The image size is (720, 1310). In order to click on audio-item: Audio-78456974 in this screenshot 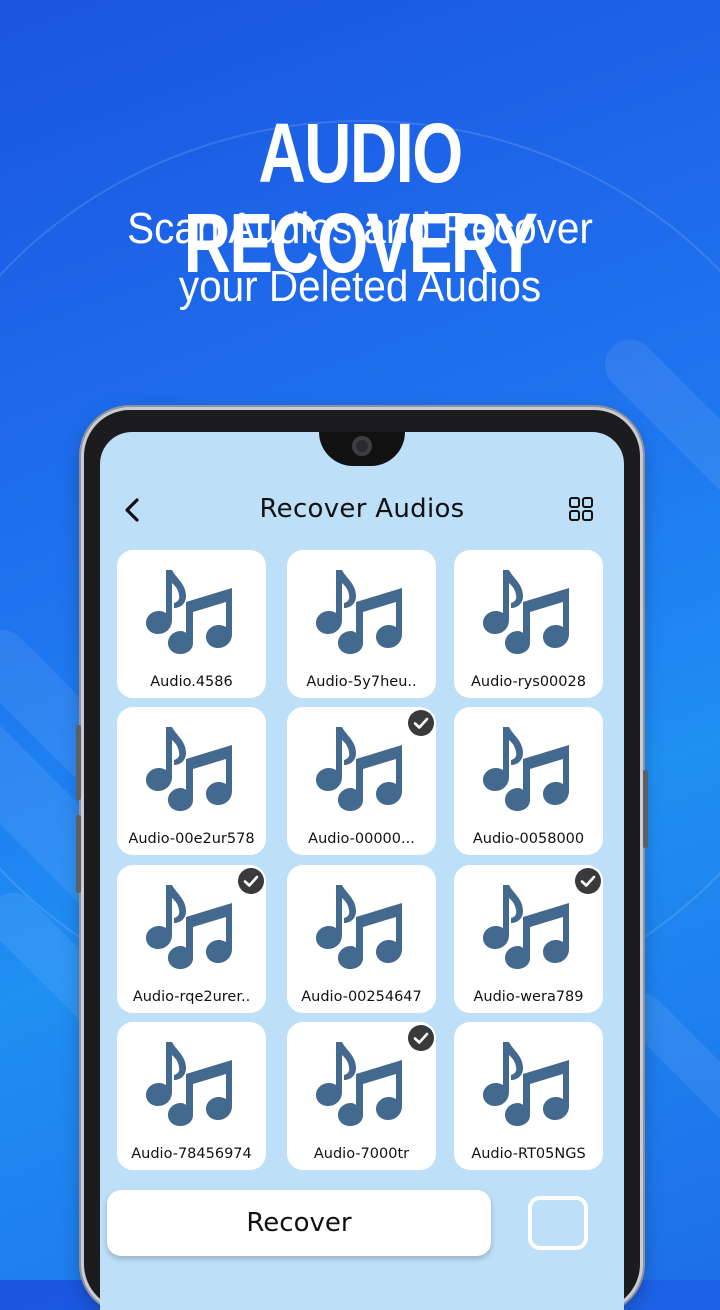, I will do `click(191, 1096)`.